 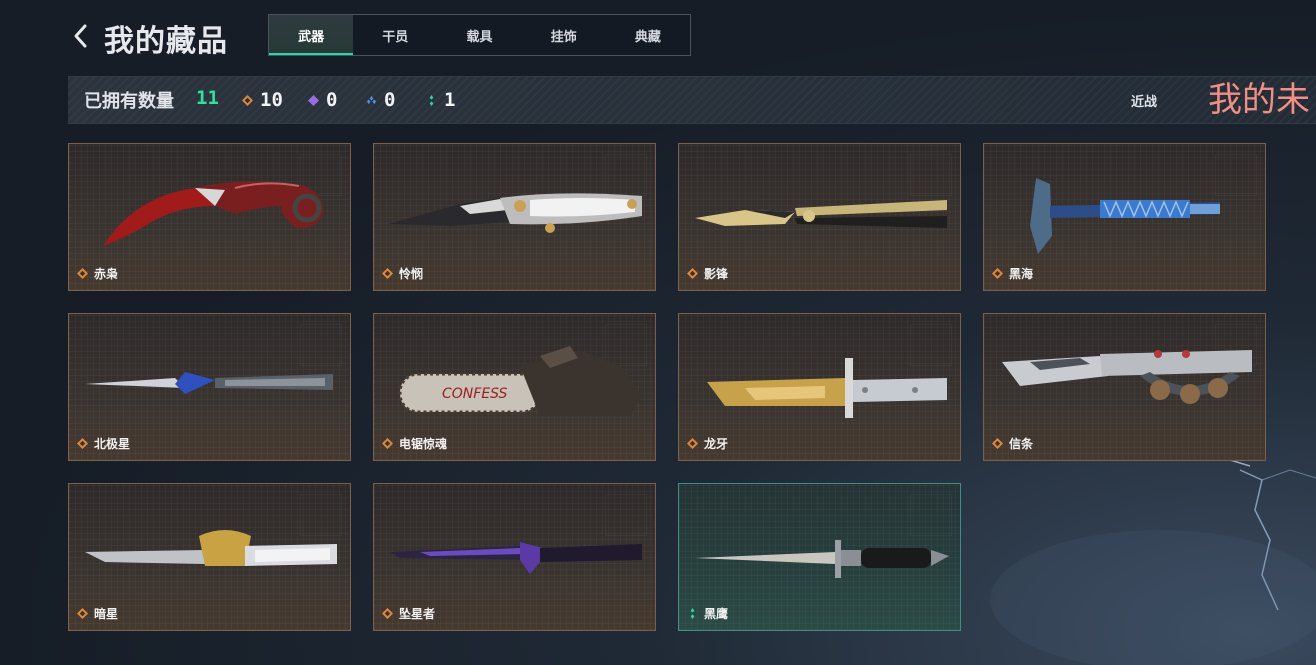 What do you see at coordinates (313, 100) in the screenshot?
I see `purple-diamond-icon` at bounding box center [313, 100].